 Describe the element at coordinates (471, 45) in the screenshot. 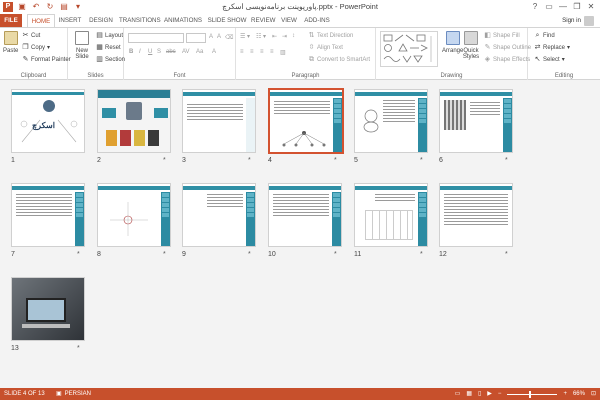

I see `quick-styles-button: Quick Styles` at that location.